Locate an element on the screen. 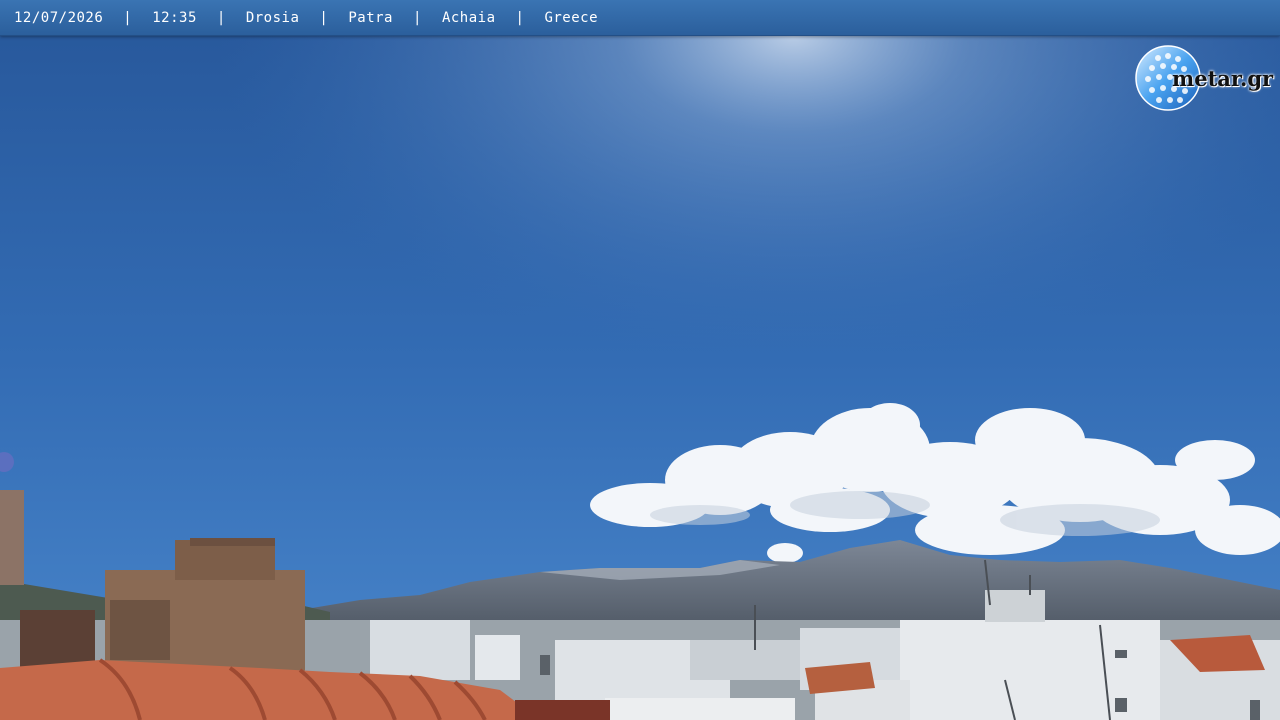 The height and width of the screenshot is (720, 1280). metar-logo: metar.gr is located at coordinates (1205, 79).